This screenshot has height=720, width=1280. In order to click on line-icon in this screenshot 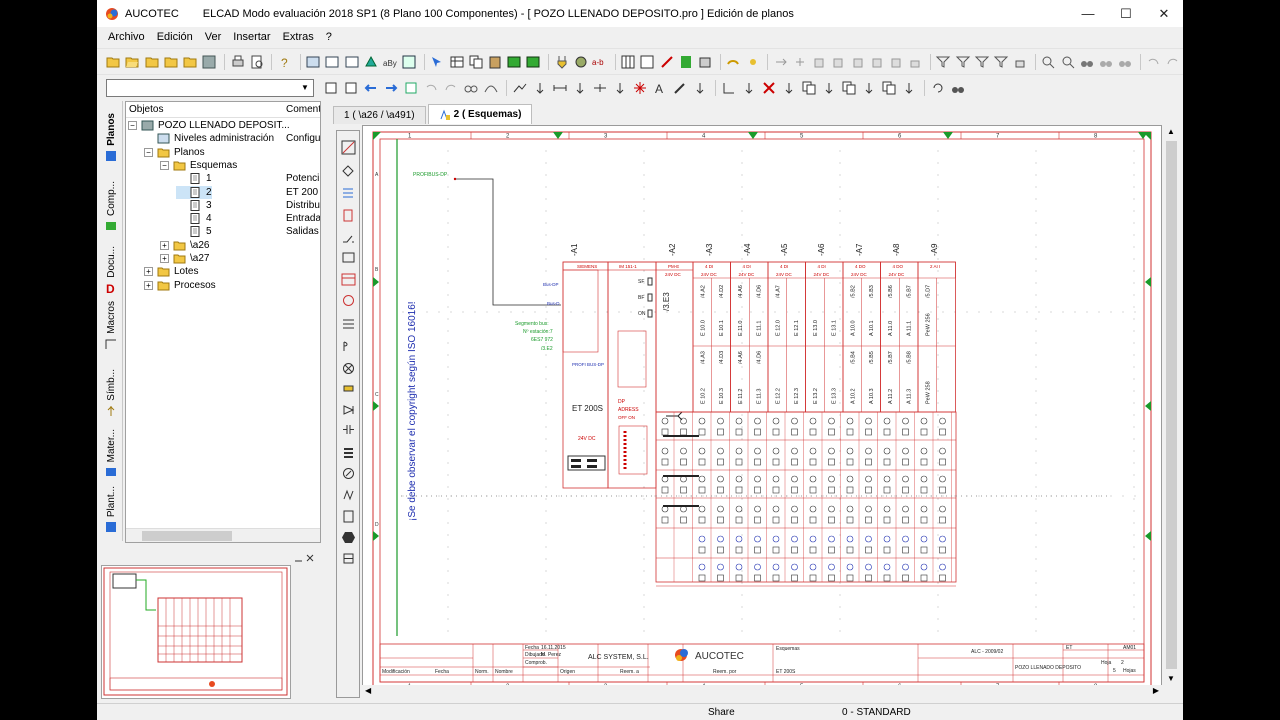, I will do `click(520, 88)`.